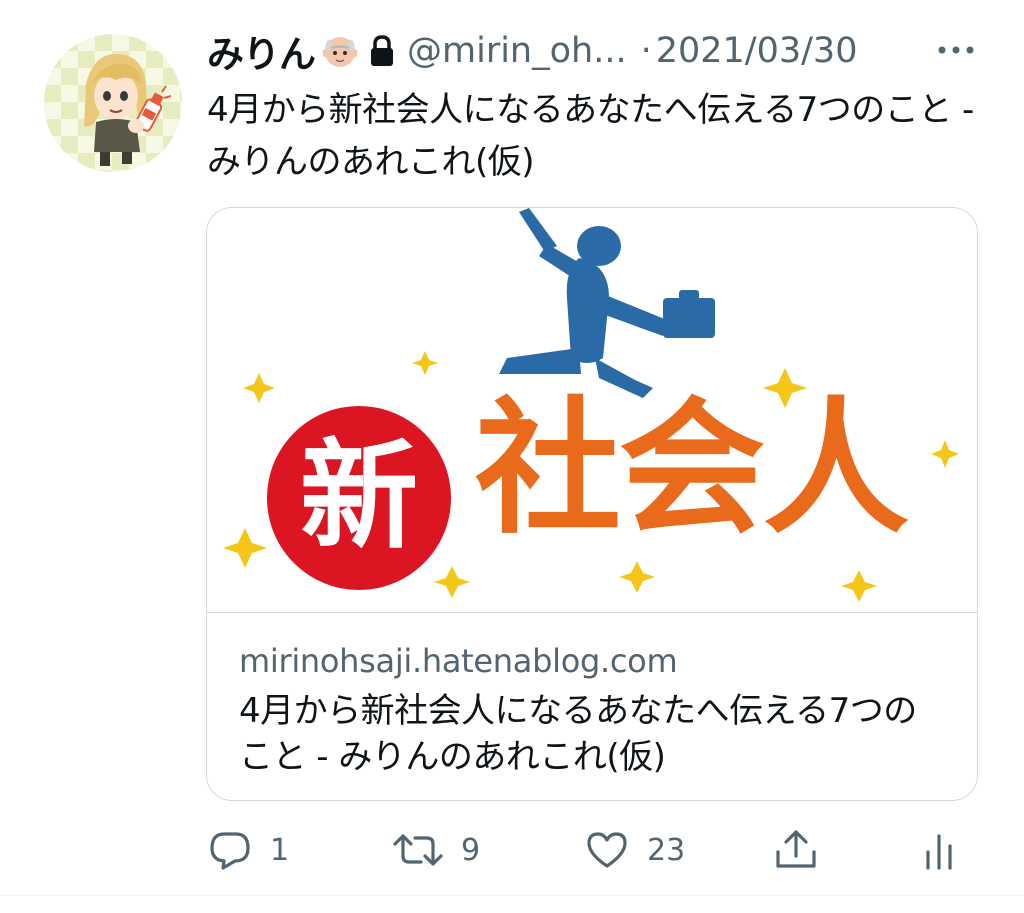  Describe the element at coordinates (590, 136) in the screenshot. I see `tweet-text: 4月から新社会人になるあなたへ伝える7つのこと - みりんのあれこれ(仮)` at that location.